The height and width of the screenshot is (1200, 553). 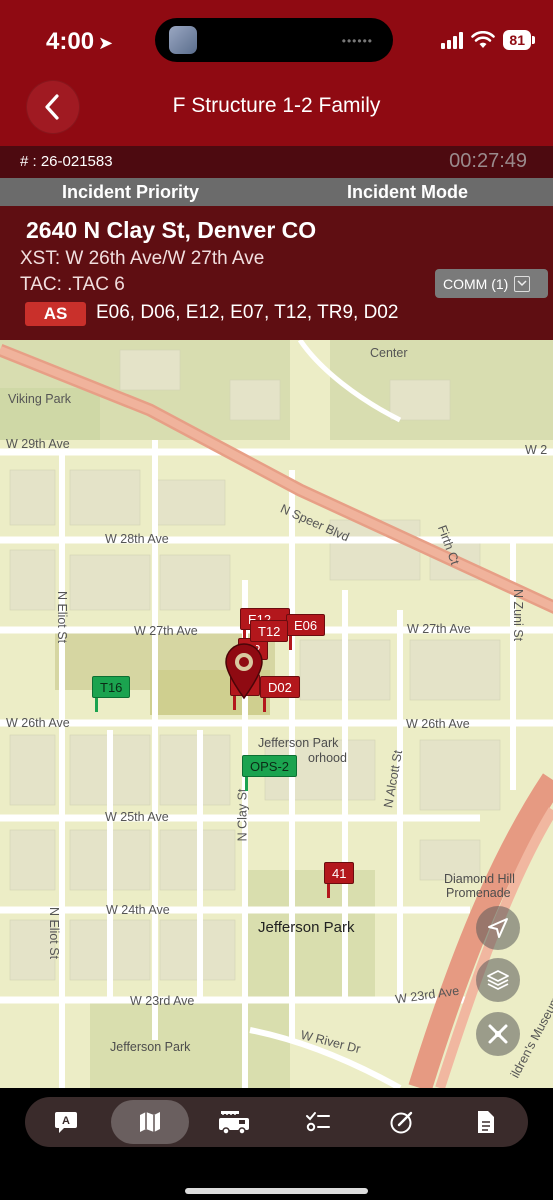 What do you see at coordinates (171, 230) in the screenshot?
I see `incident-address: 2640 N Clay St, Denver CO` at bounding box center [171, 230].